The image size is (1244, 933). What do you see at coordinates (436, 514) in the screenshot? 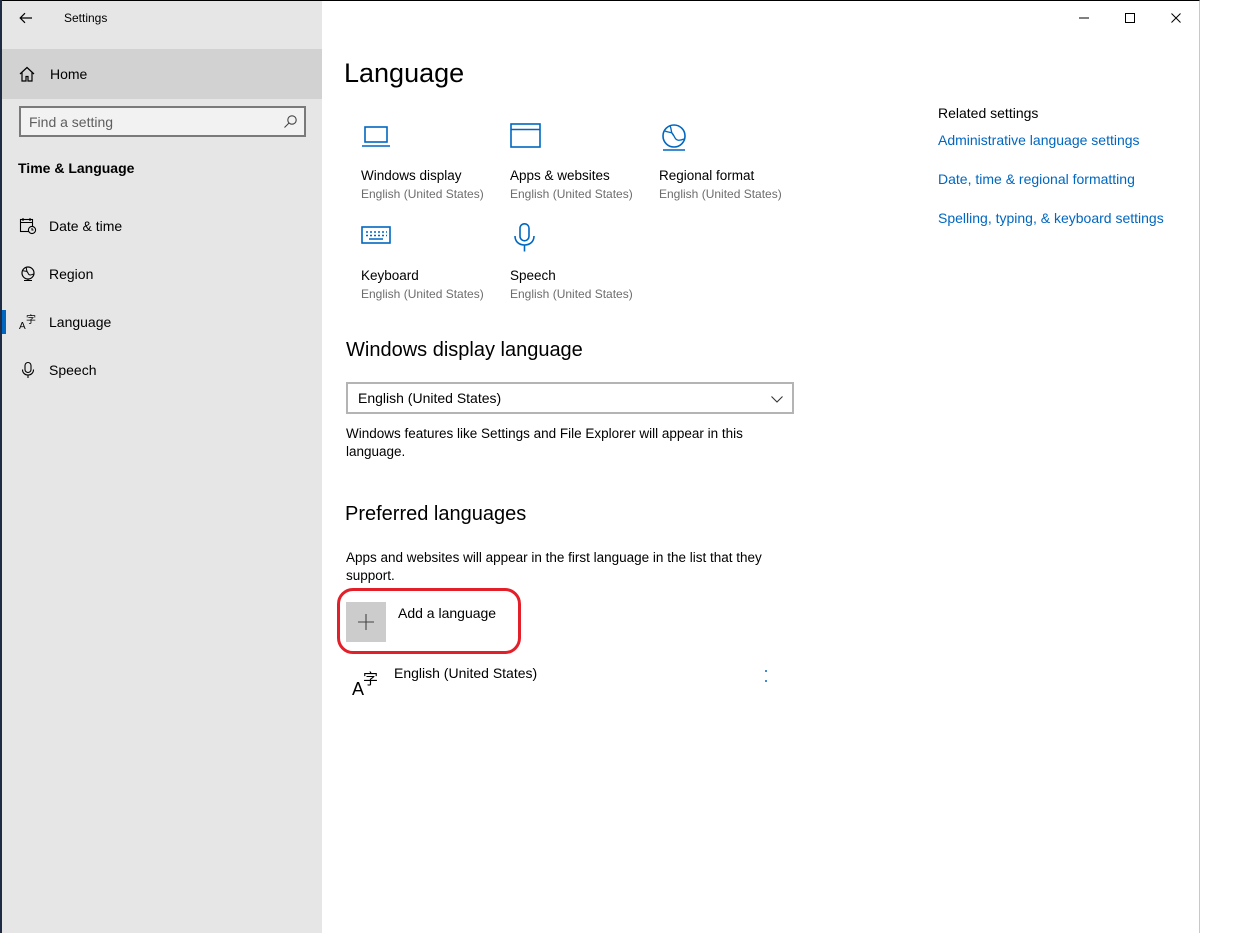
I see `preferred-languages-heading: Preferred languages` at bounding box center [436, 514].